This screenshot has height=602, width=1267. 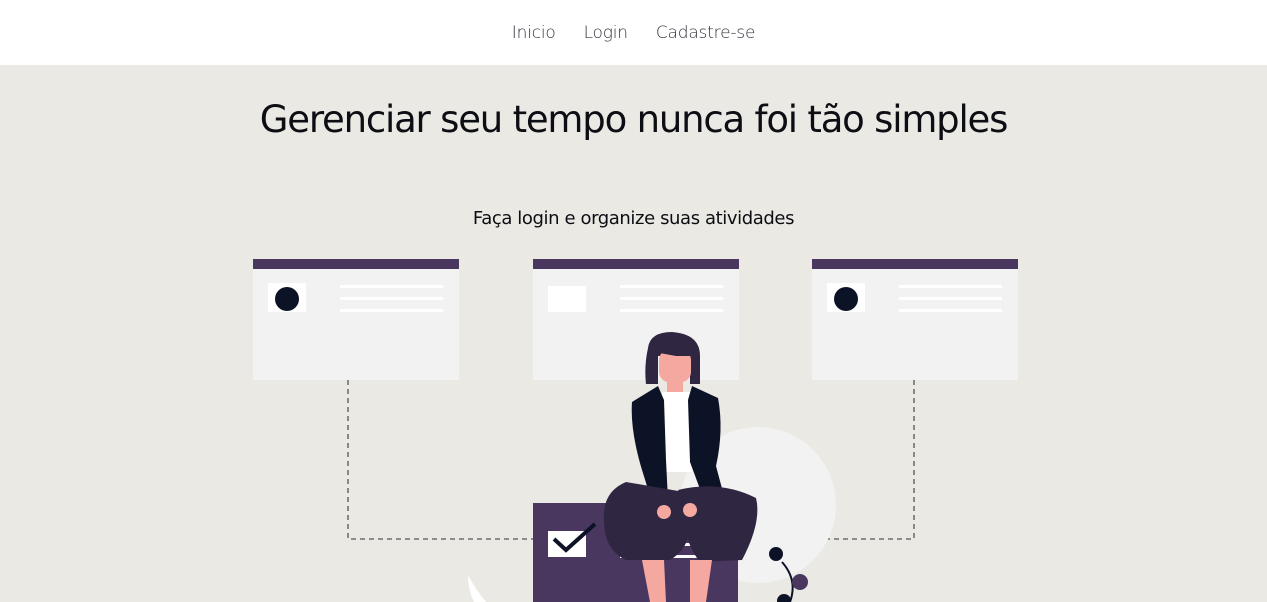 I want to click on card-right-icon, so click(x=915, y=319).